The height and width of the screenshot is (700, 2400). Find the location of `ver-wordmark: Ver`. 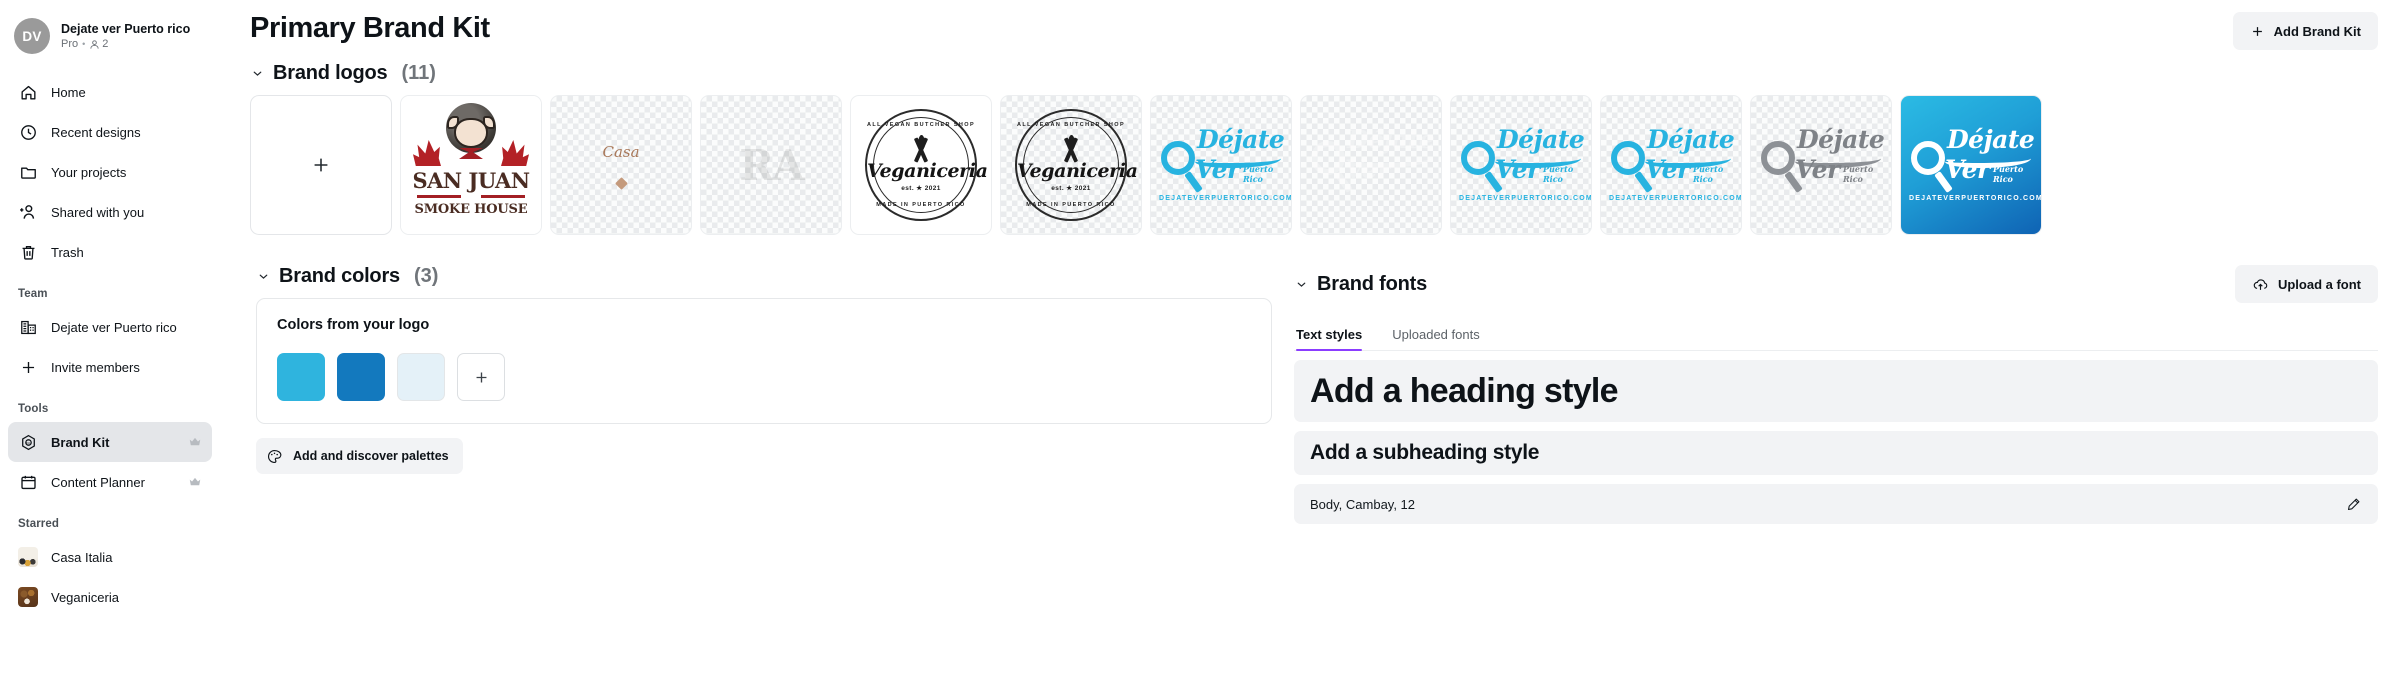

ver-wordmark: Ver is located at coordinates (1367, 169).